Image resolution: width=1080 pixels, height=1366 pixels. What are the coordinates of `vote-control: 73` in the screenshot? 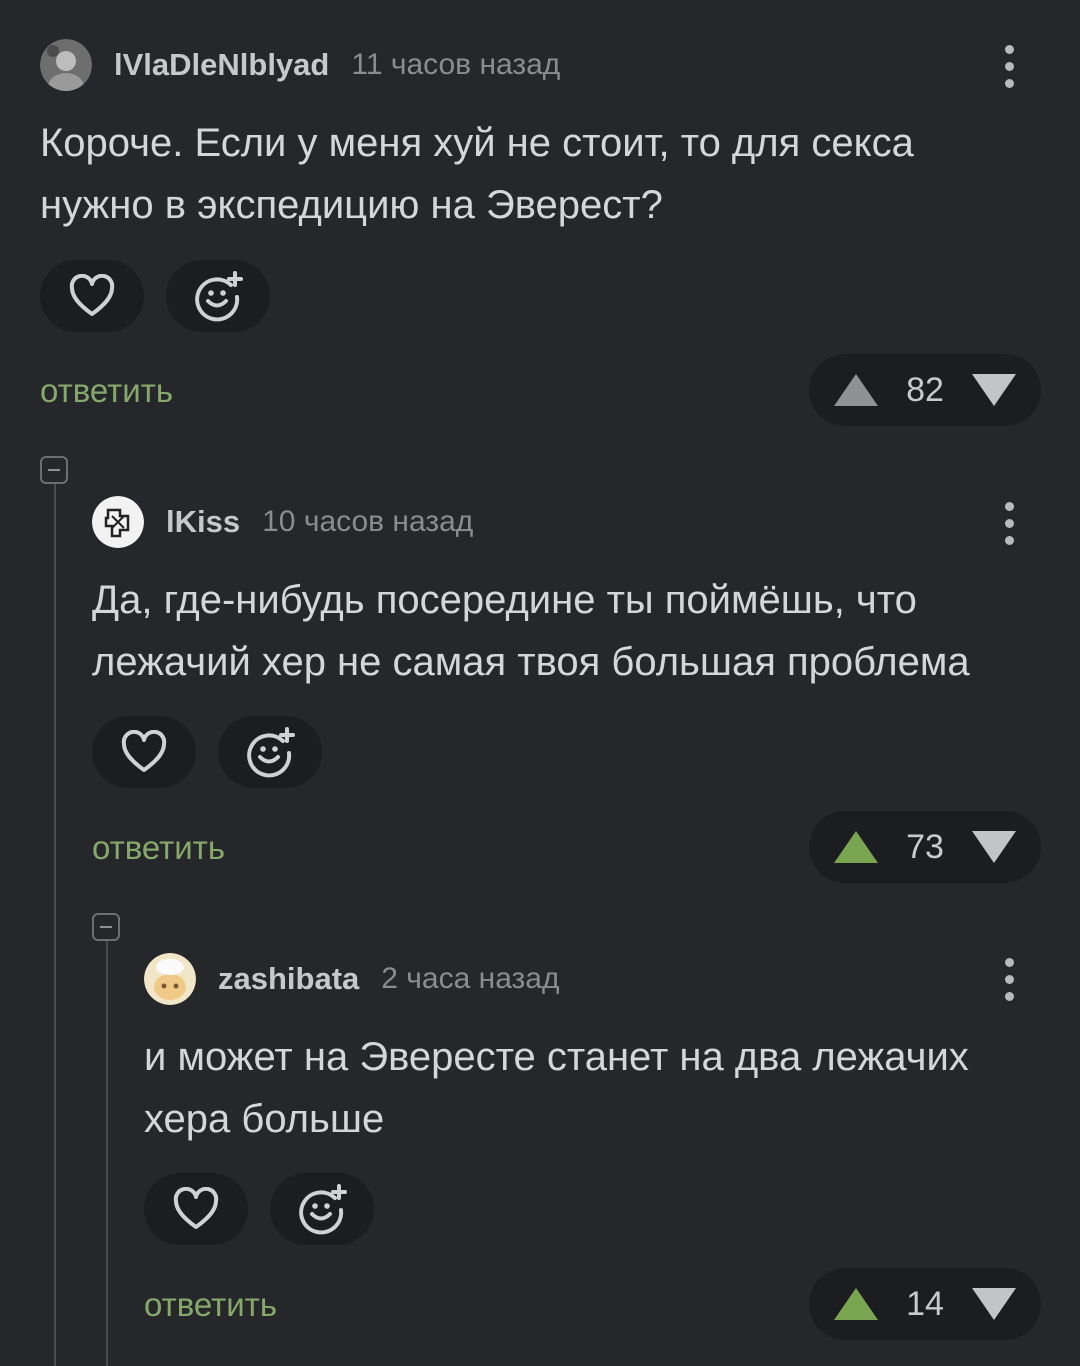 It's located at (925, 847).